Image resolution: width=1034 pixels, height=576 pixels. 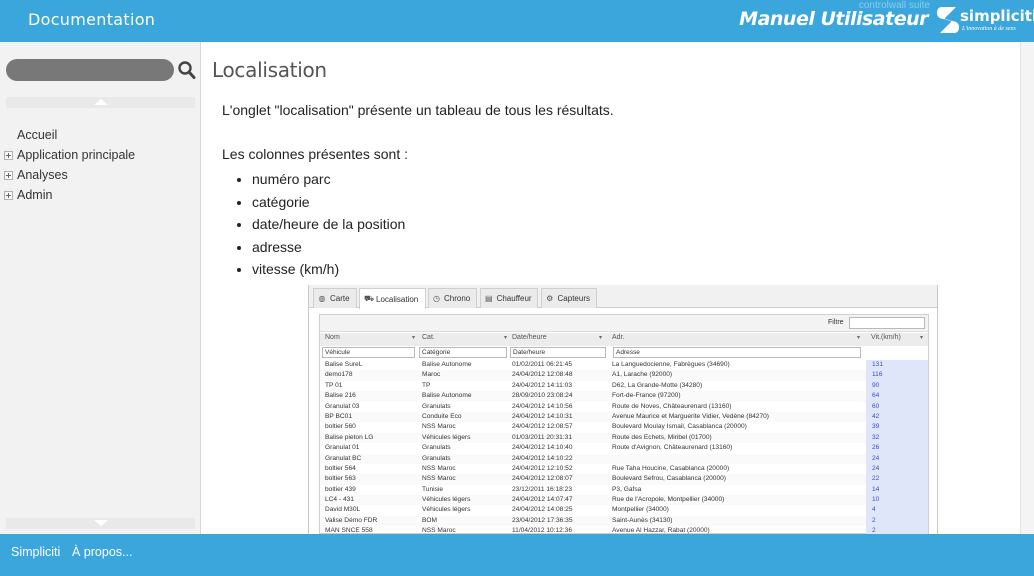 I want to click on table-cell: Avenue Al Hazzar, Rabat (20000), so click(x=661, y=530).